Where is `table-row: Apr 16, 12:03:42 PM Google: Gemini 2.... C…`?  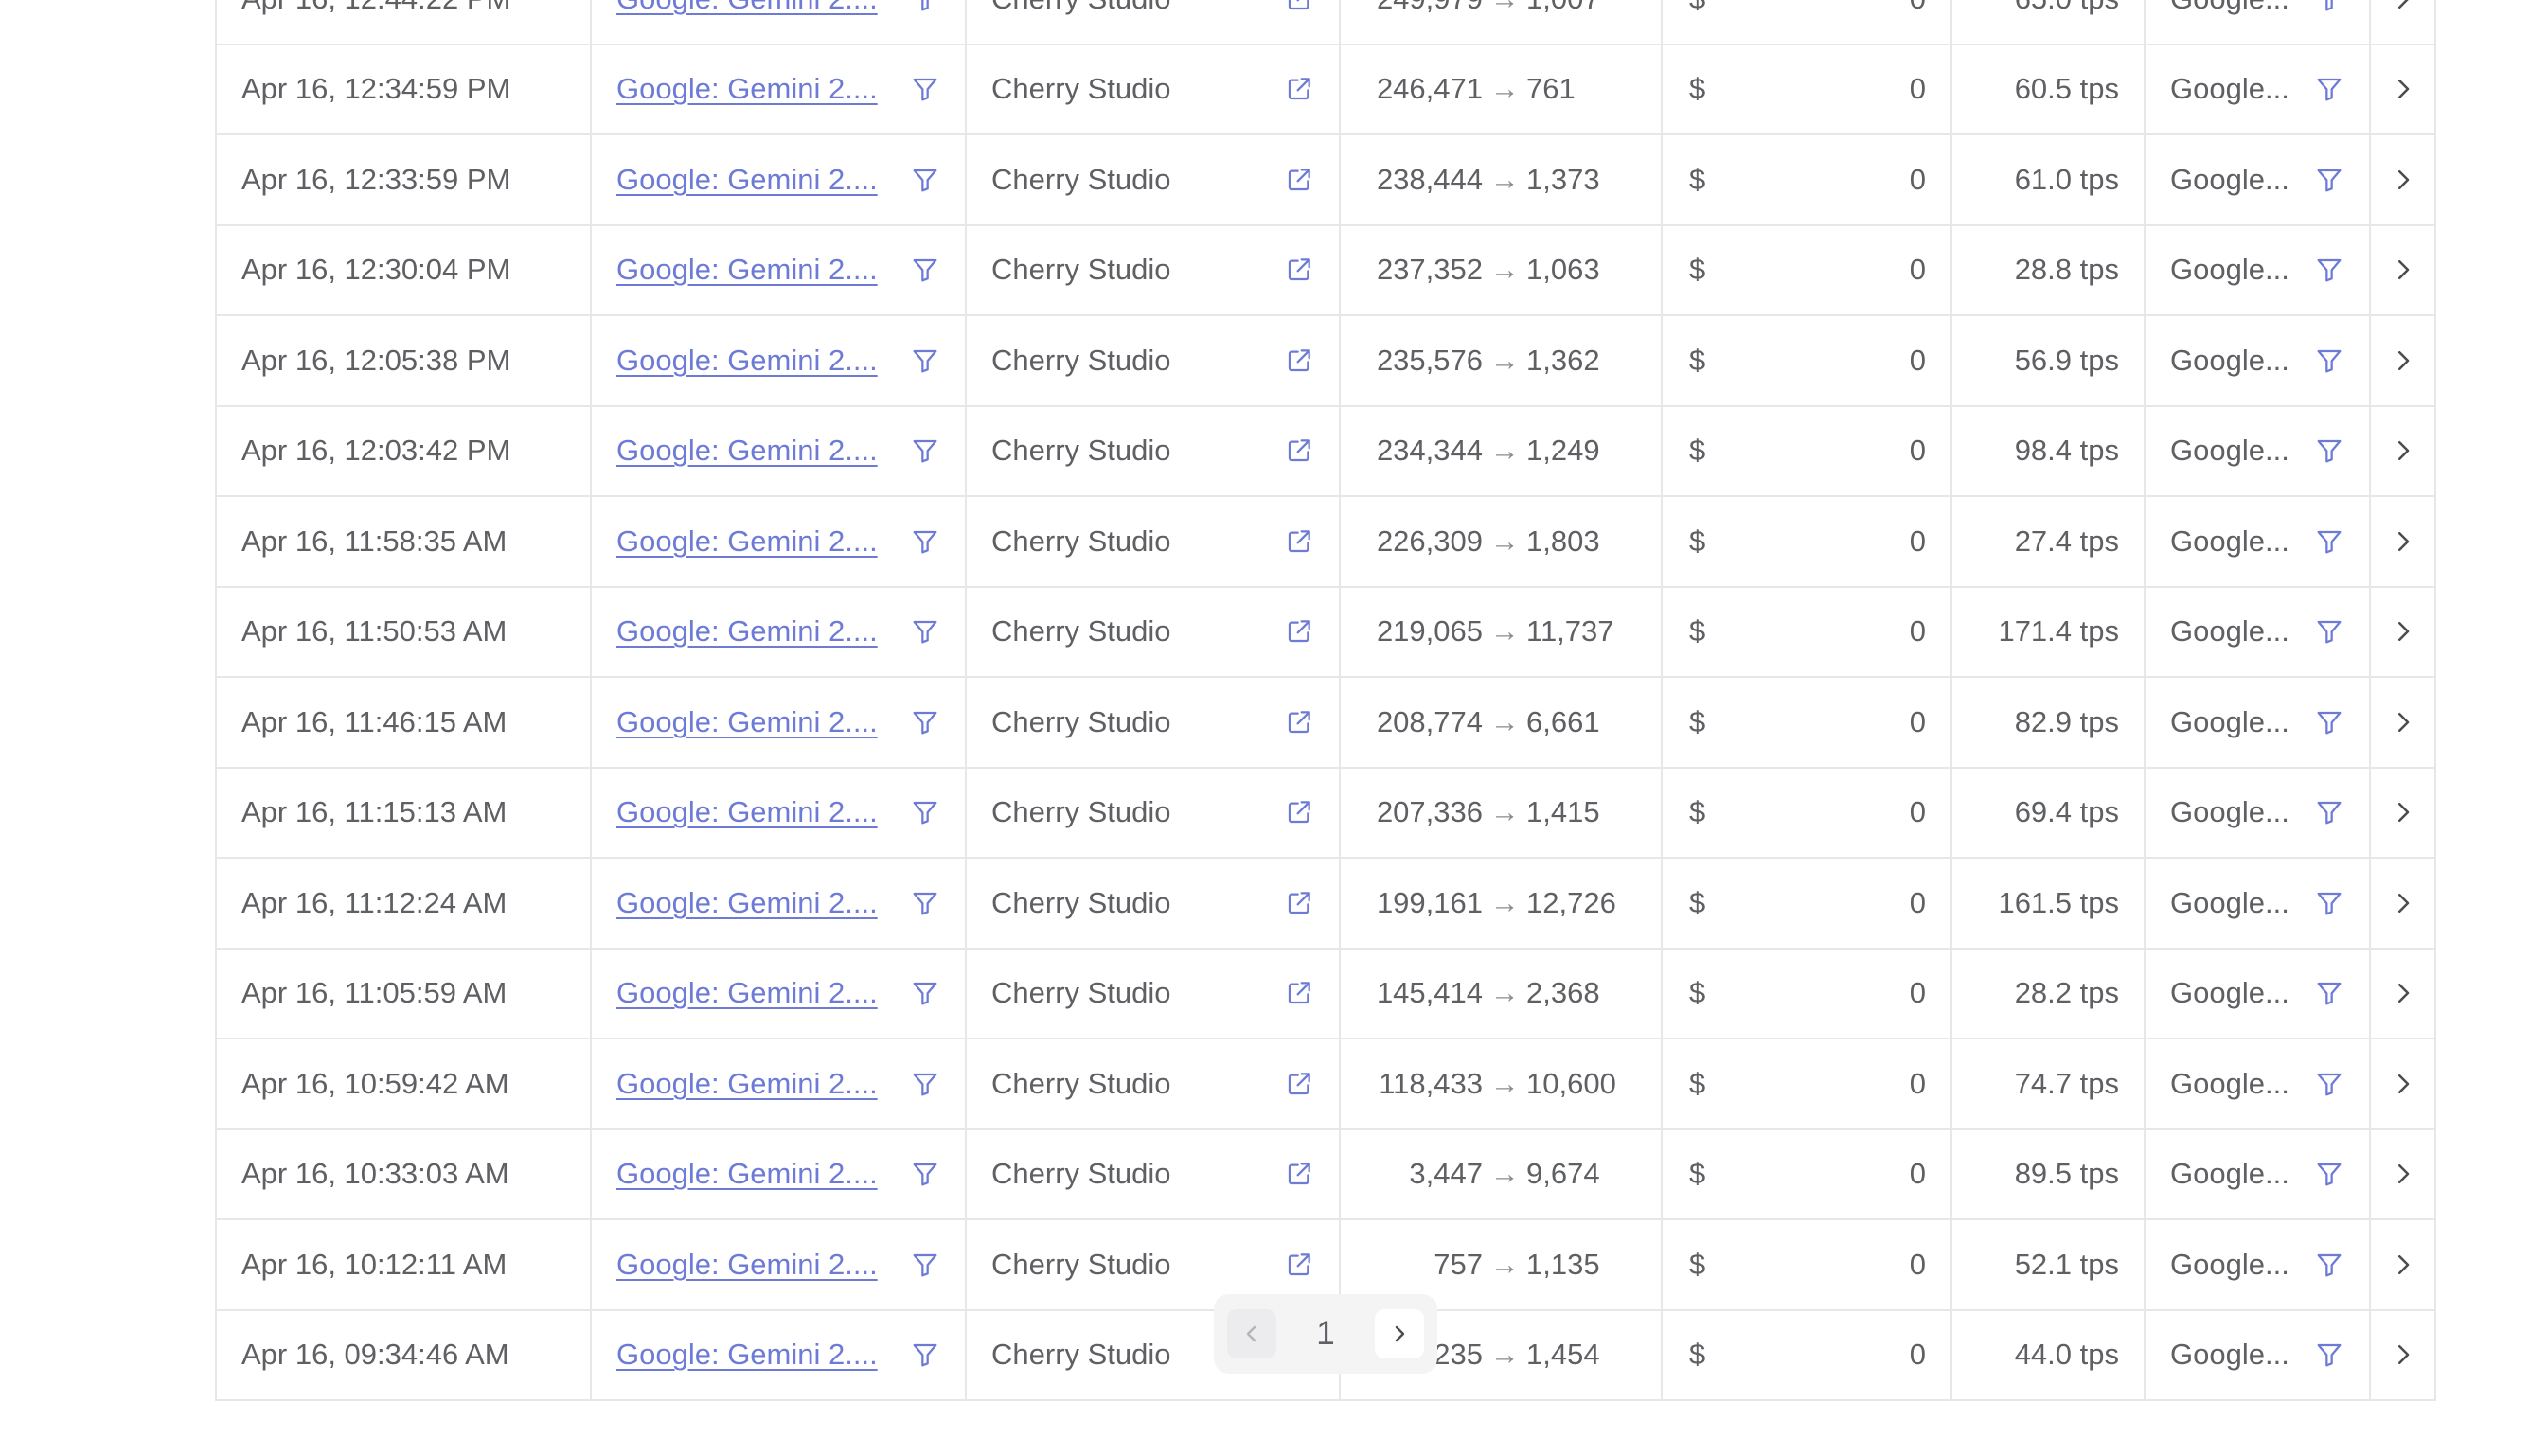
table-row: Apr 16, 12:03:42 PM Google: Gemini 2.... C… is located at coordinates (1325, 452).